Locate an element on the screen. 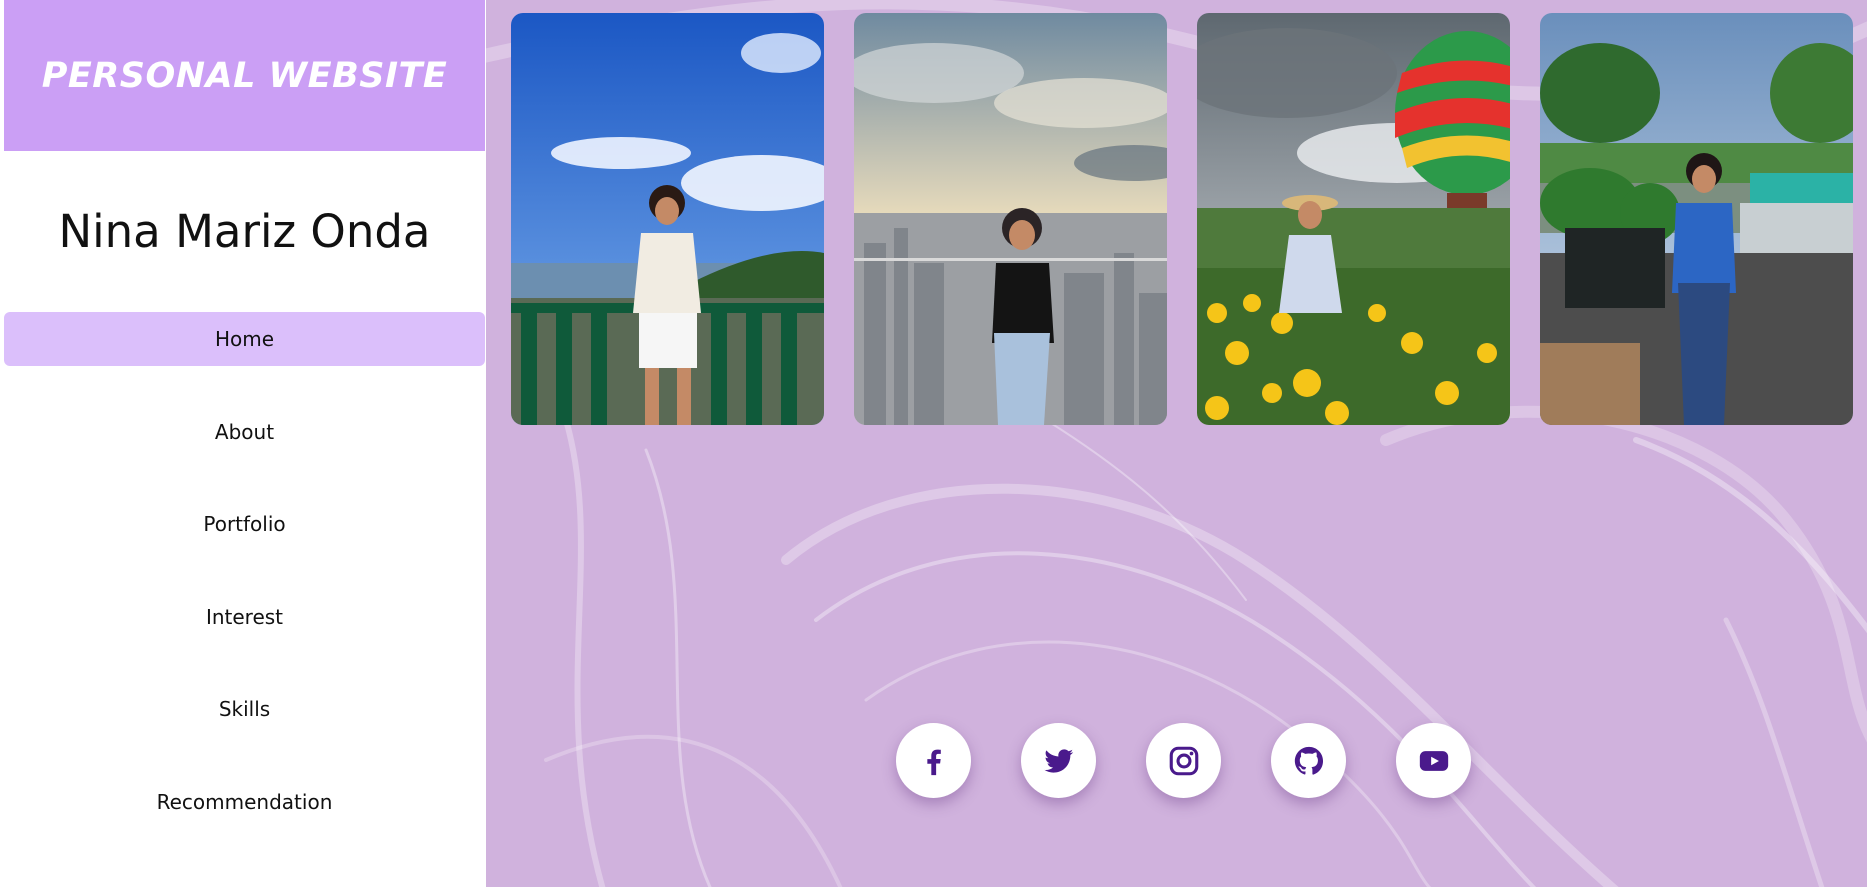 This screenshot has height=887, width=1867. facebook-icon is located at coordinates (933, 762).